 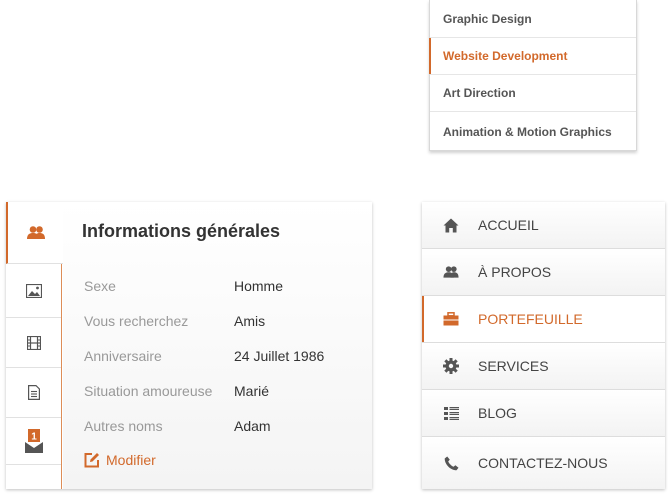 I want to click on nav-label: SERVICES, so click(x=513, y=366).